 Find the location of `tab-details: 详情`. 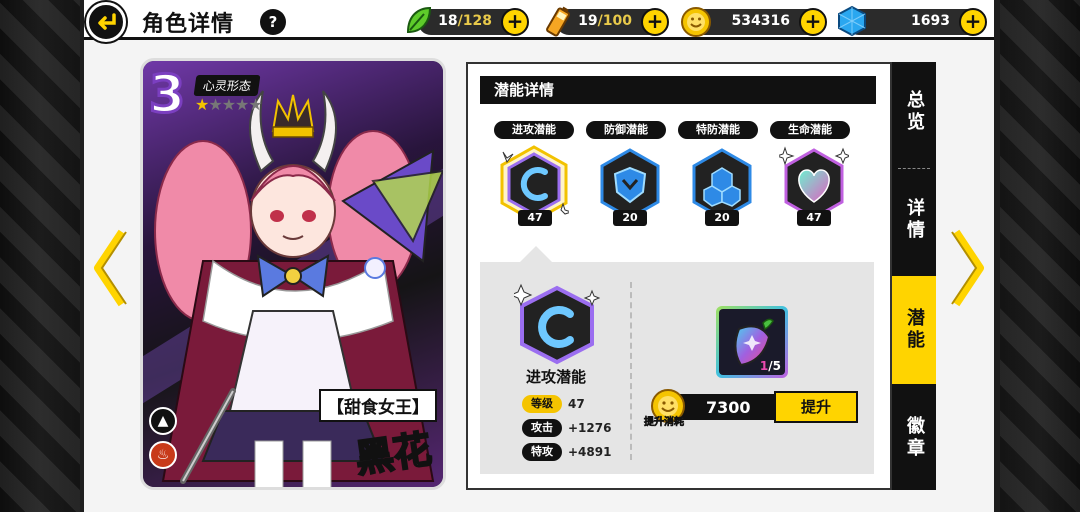

tab-details: 详情 is located at coordinates (914, 220).